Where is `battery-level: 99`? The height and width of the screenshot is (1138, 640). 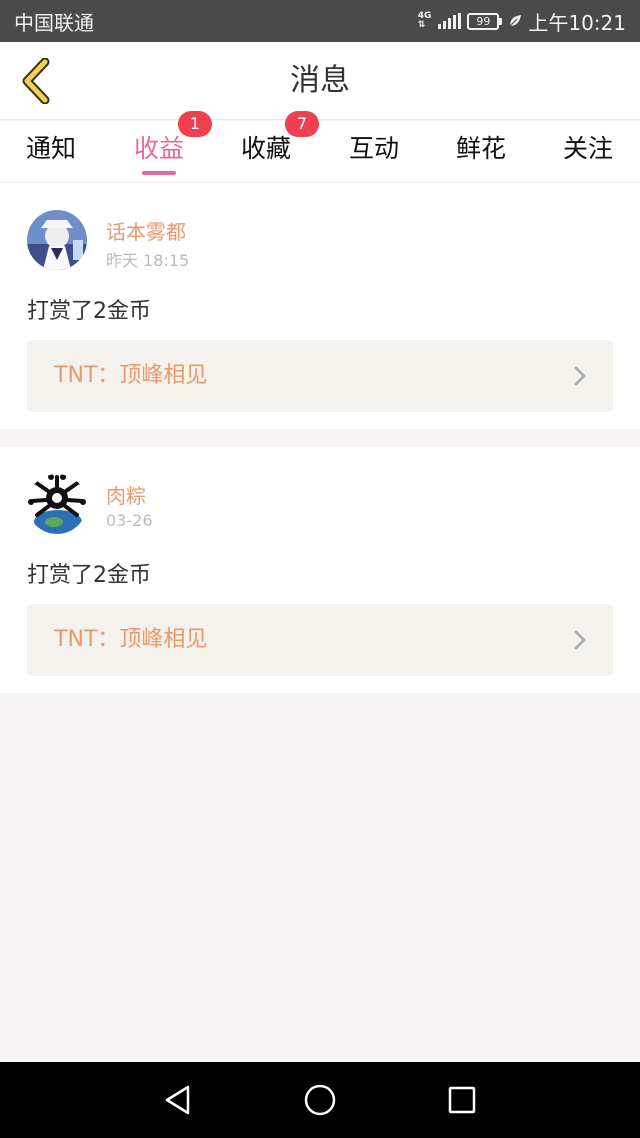
battery-level: 99 is located at coordinates (483, 21).